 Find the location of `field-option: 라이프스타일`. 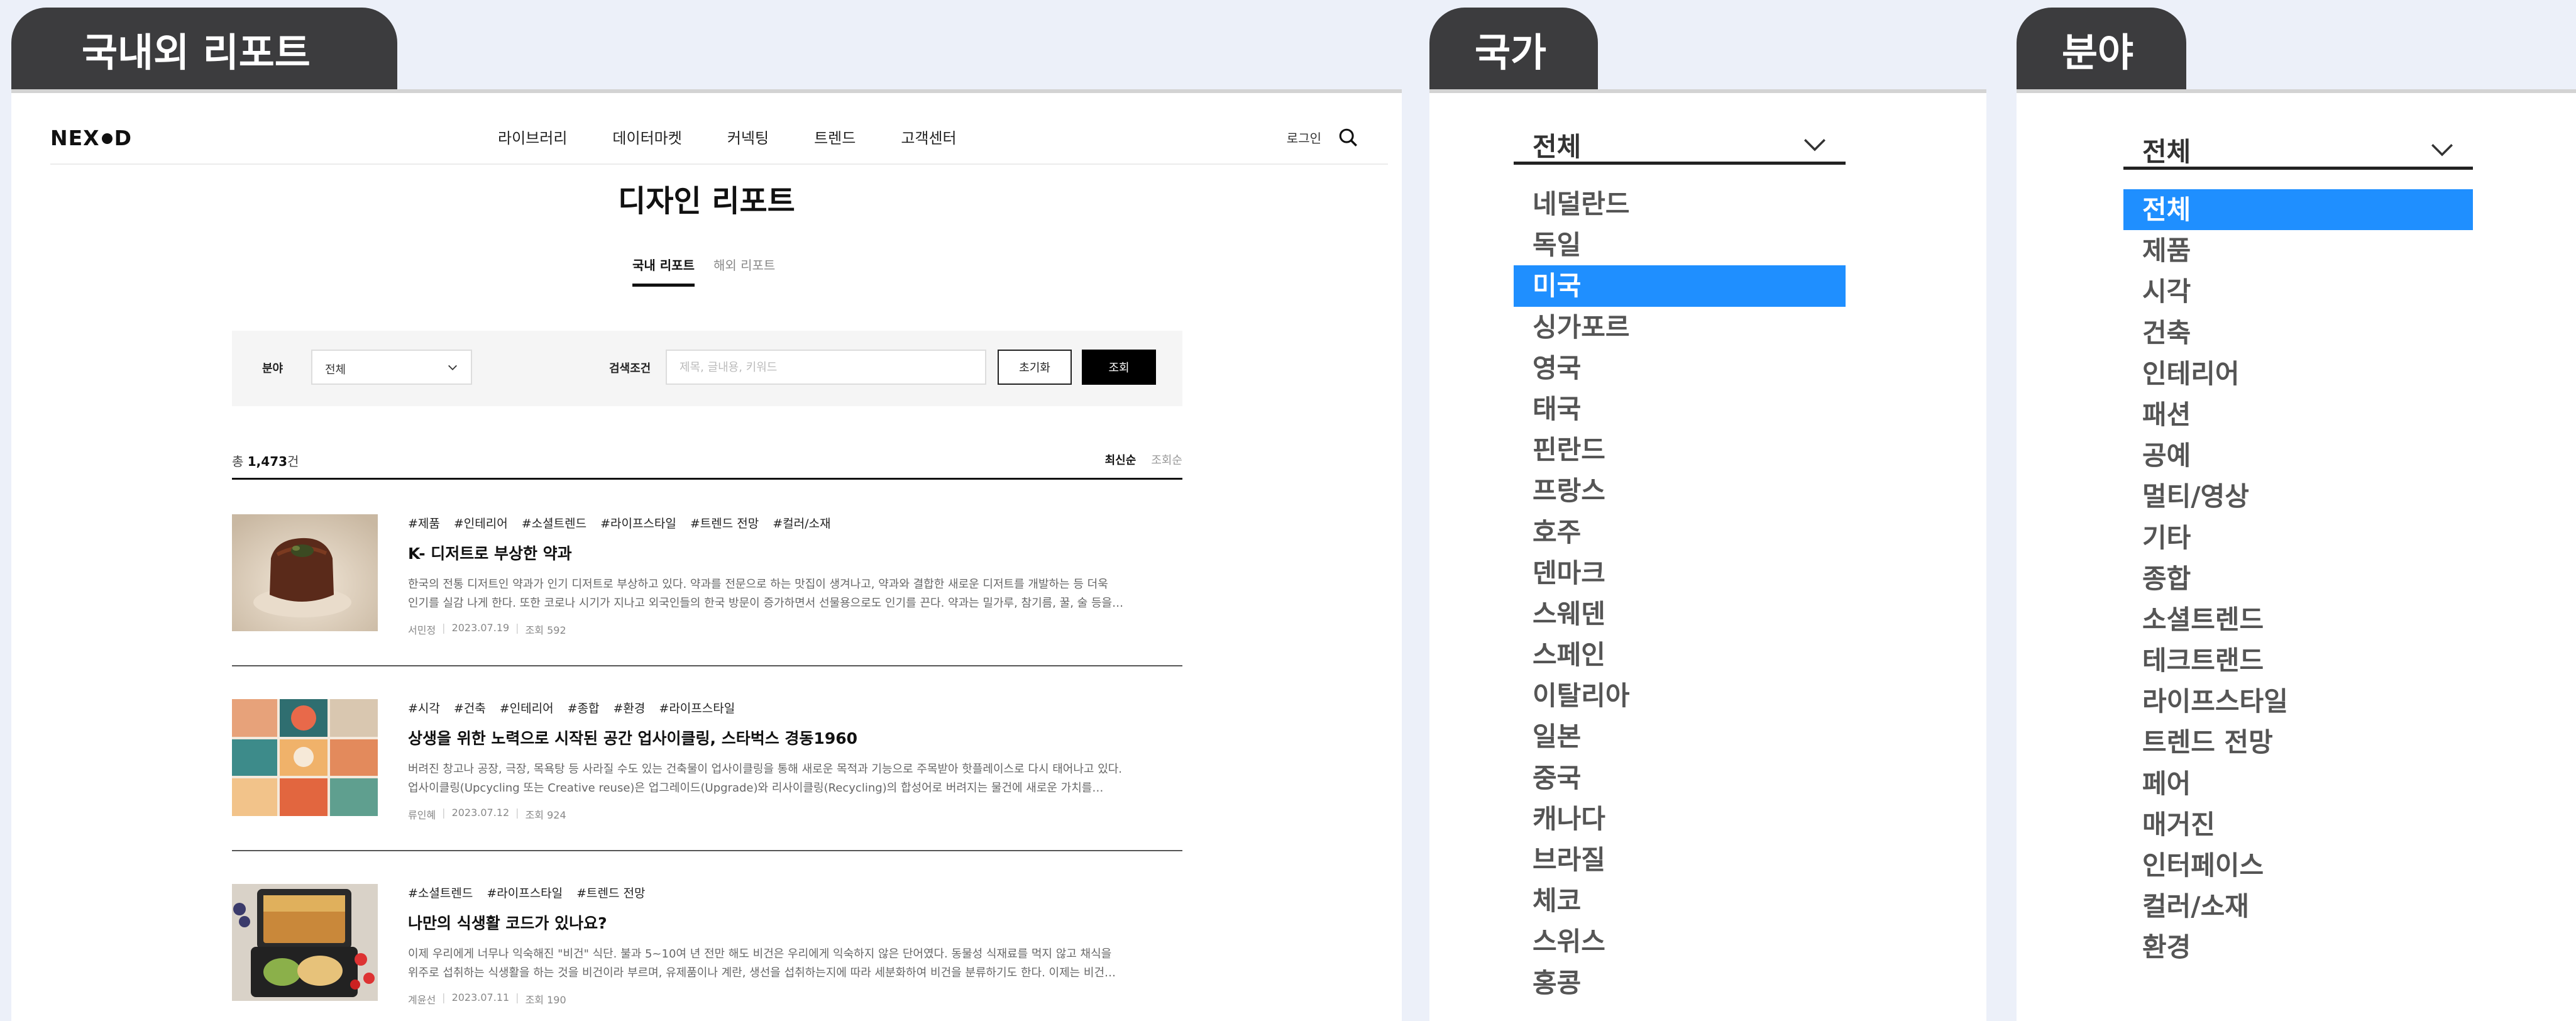

field-option: 라이프스타일 is located at coordinates (2298, 701).